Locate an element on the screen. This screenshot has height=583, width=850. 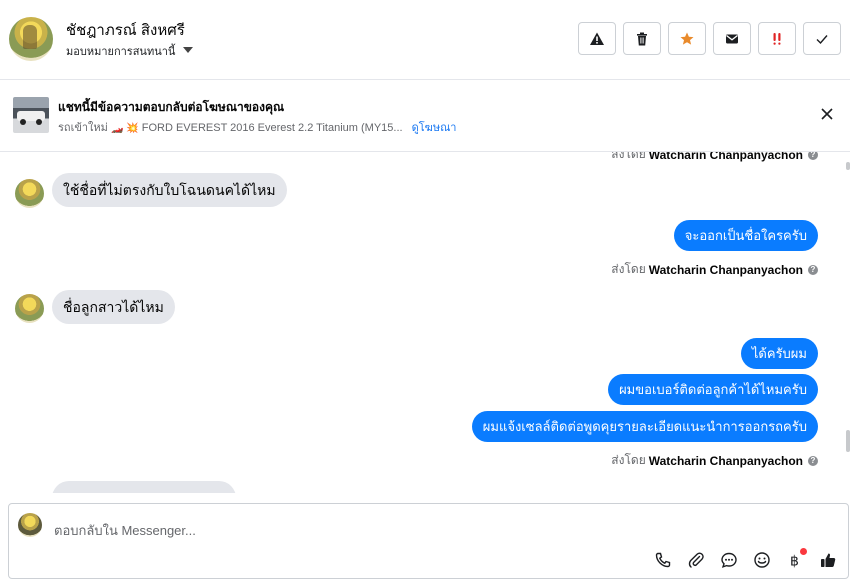
close-icon is located at coordinates (827, 114).